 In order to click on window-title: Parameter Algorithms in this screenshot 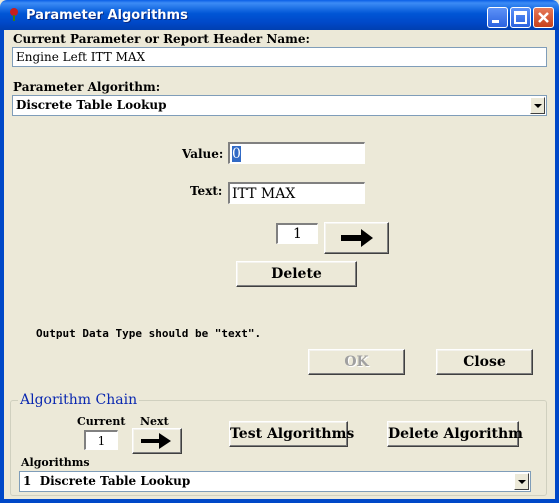, I will do `click(107, 15)`.